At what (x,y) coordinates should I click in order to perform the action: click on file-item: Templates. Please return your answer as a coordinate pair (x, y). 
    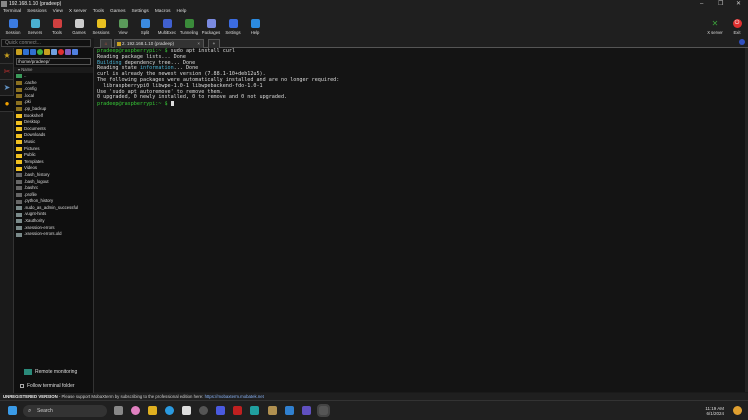
    Looking at the image, I should click on (53, 162).